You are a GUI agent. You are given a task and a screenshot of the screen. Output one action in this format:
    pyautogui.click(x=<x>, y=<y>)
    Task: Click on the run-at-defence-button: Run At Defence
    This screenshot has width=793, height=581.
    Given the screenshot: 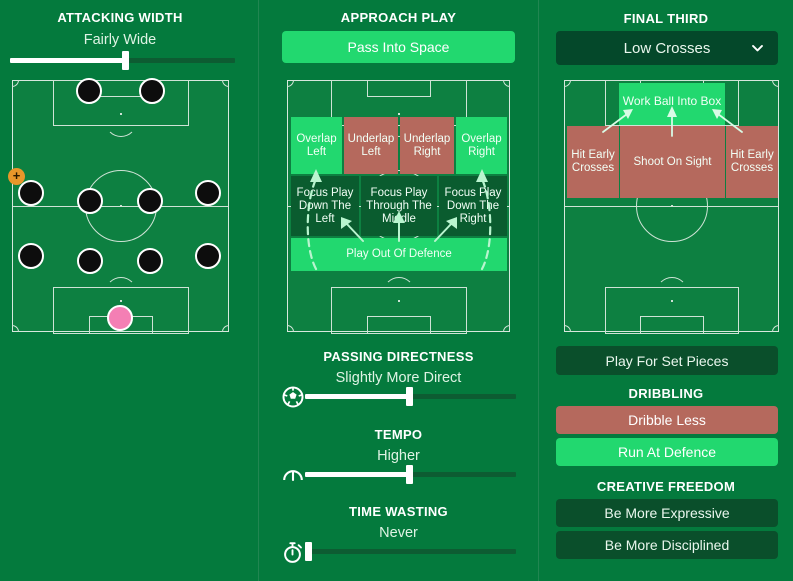 What is the action you would take?
    pyautogui.click(x=667, y=452)
    